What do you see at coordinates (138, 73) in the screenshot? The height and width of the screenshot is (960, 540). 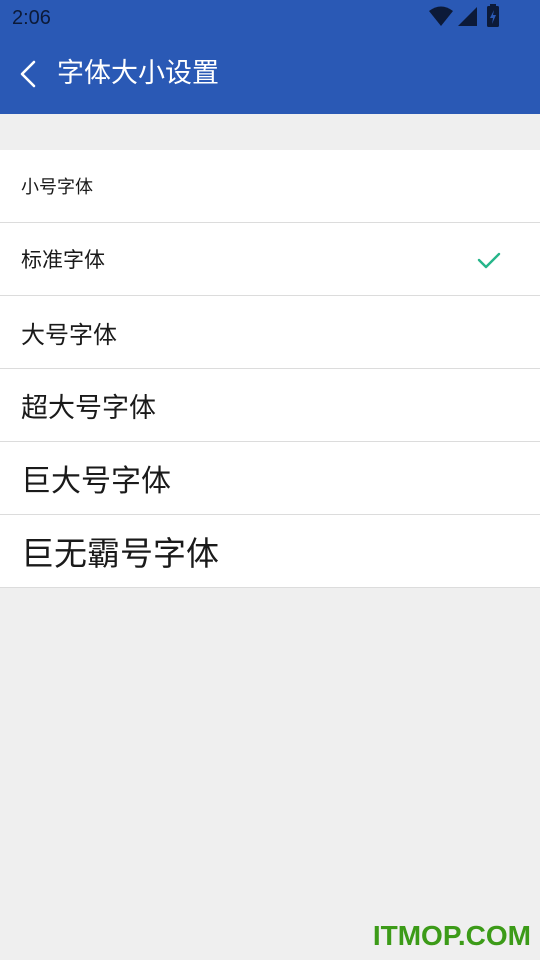 I see `page-title: 字体大小设置` at bounding box center [138, 73].